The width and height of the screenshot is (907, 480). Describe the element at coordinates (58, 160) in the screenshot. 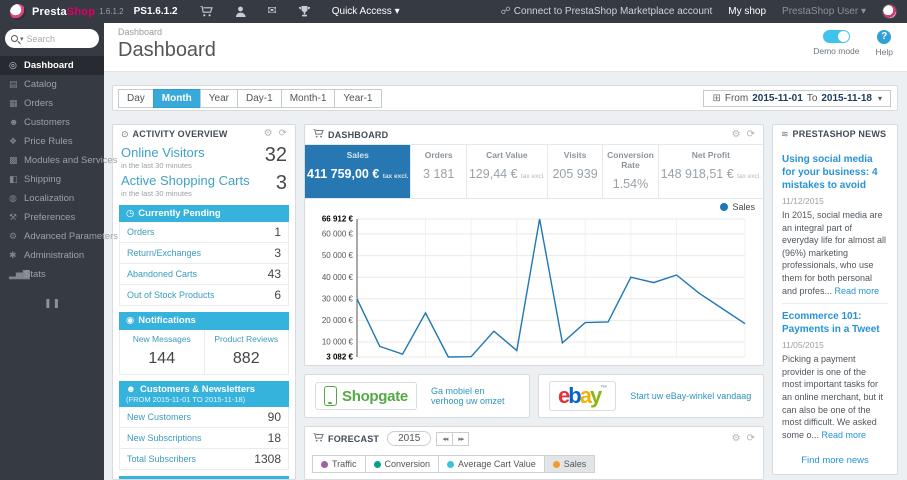

I see `sidebar-item-modules: ▩ Modules and Services` at that location.